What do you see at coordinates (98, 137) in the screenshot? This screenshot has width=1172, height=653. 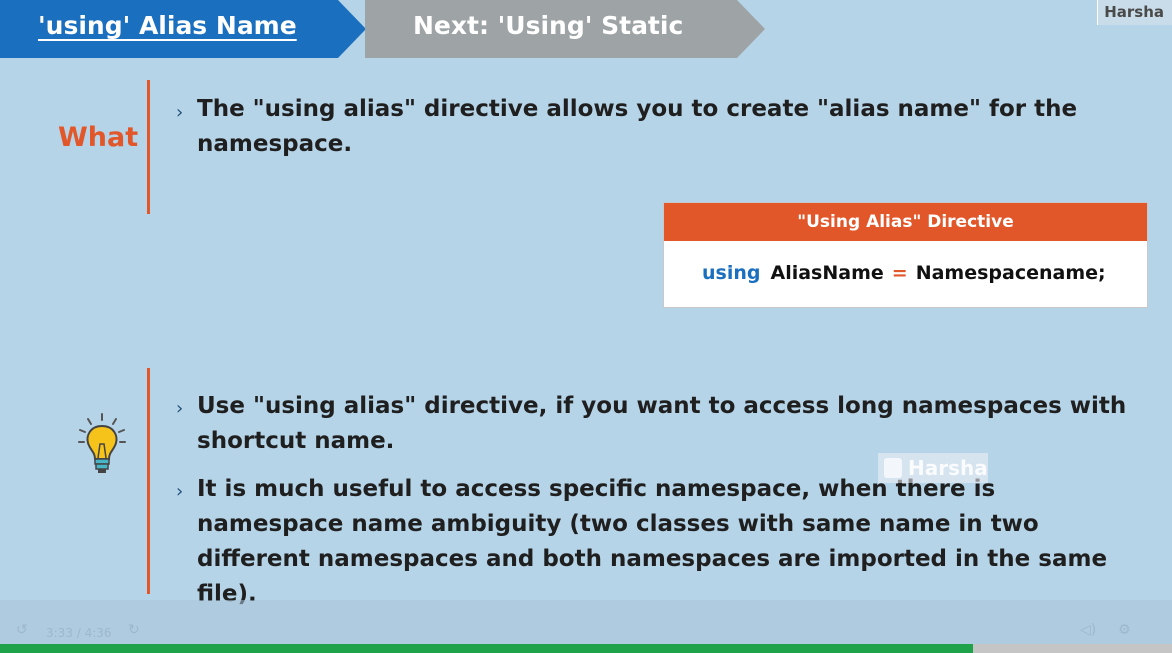 I see `what-heading: What` at bounding box center [98, 137].